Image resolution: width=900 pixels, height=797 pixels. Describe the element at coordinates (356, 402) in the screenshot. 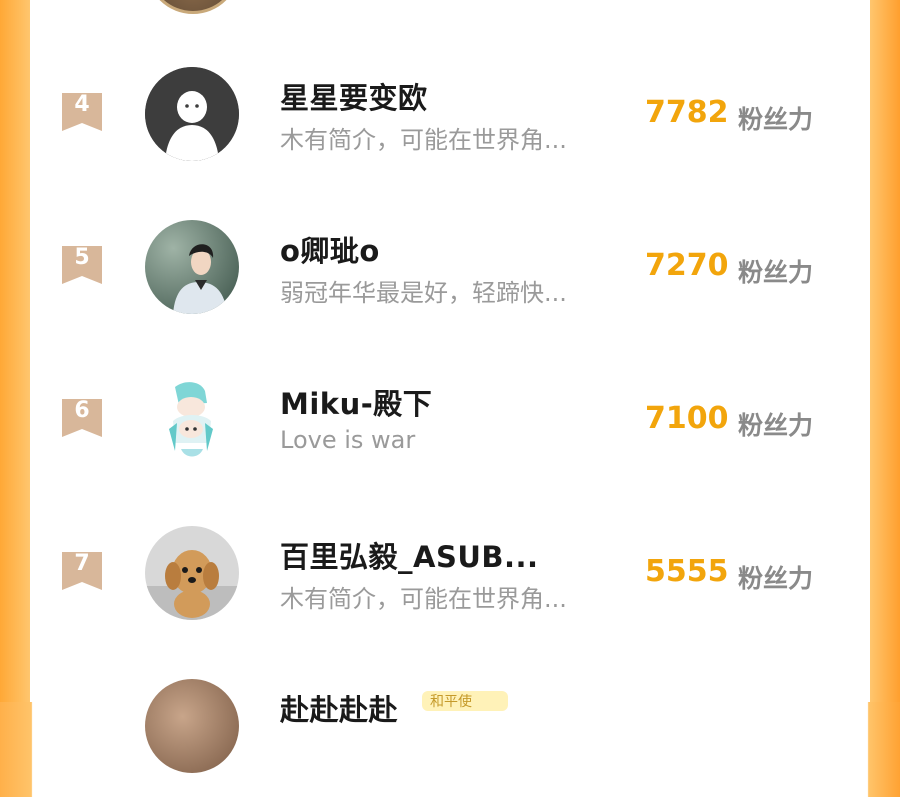

I see `user-name: Miku-殿下` at that location.